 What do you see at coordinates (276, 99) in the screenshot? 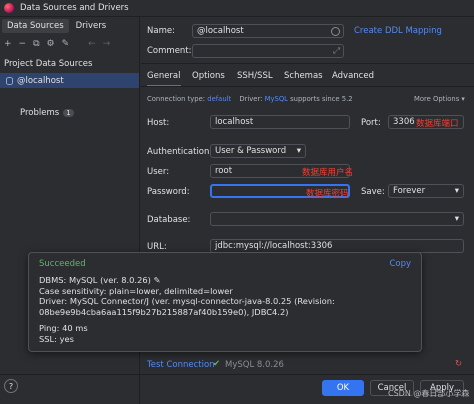
I see `driver-value: MySQL` at bounding box center [276, 99].